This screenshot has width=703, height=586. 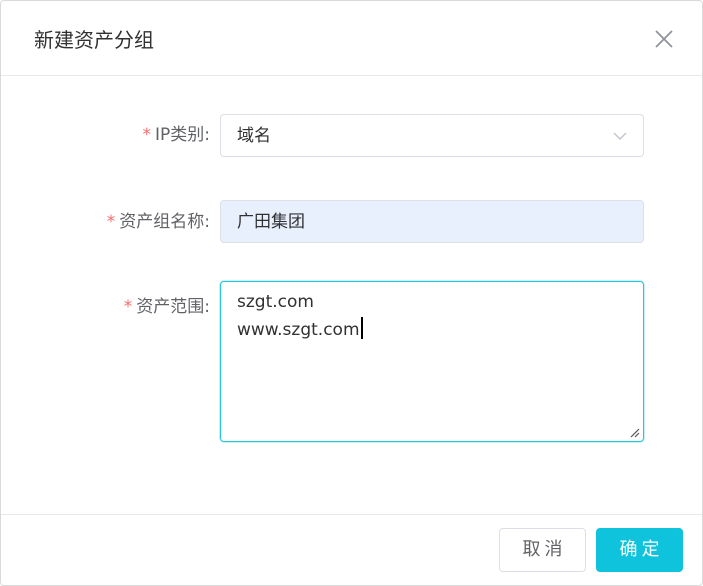 I want to click on ip-type-label-text: IP类别:, so click(x=182, y=135).